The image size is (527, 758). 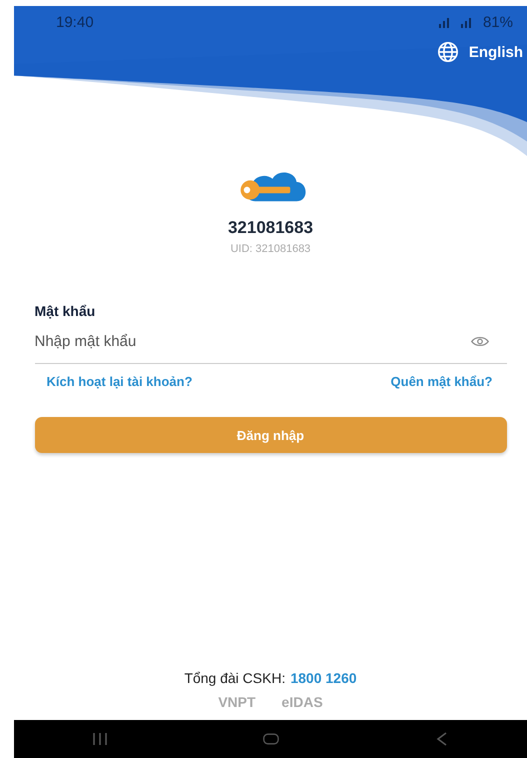 What do you see at coordinates (237, 702) in the screenshot?
I see `partner-logo: VNPT` at bounding box center [237, 702].